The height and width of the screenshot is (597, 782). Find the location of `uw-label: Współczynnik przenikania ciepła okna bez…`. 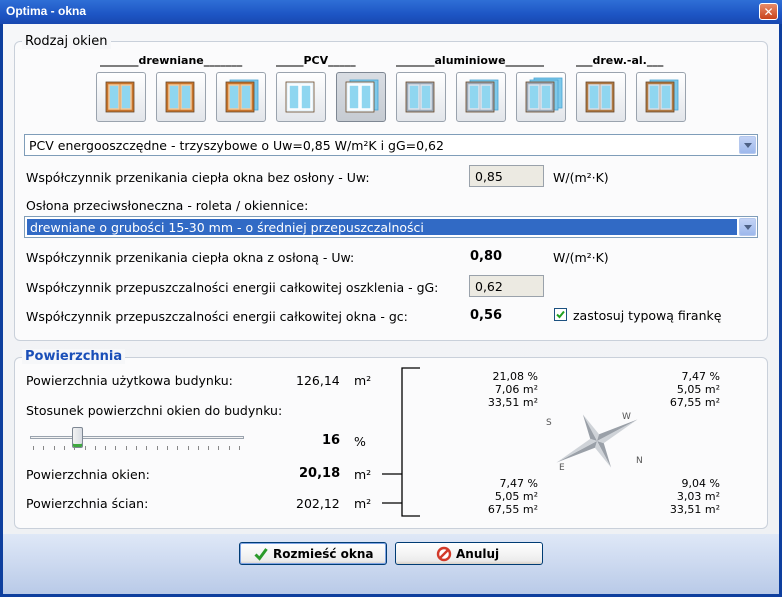

uw-label: Współczynnik przenikania ciepła okna bez… is located at coordinates (198, 177).